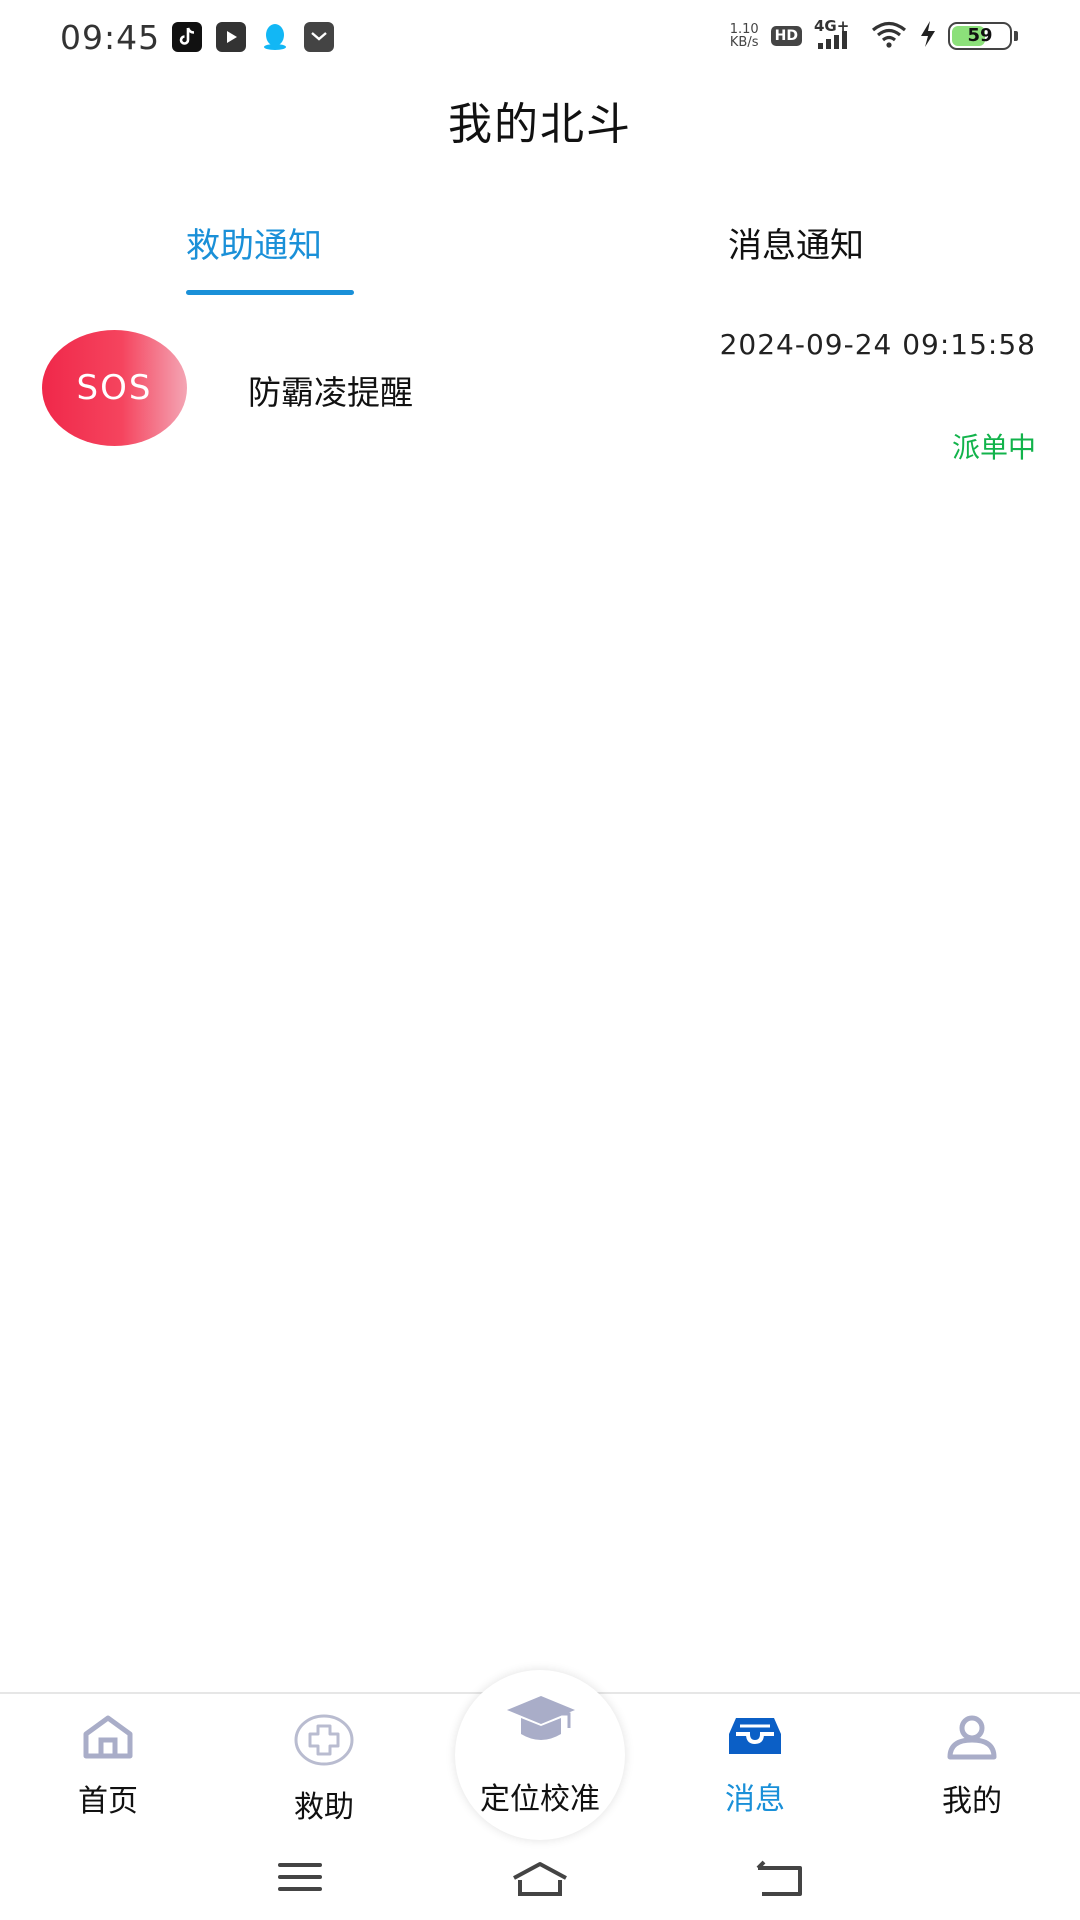 This screenshot has width=1080, height=1920. I want to click on nav-item-location-calibration: 定位校准, so click(540, 1755).